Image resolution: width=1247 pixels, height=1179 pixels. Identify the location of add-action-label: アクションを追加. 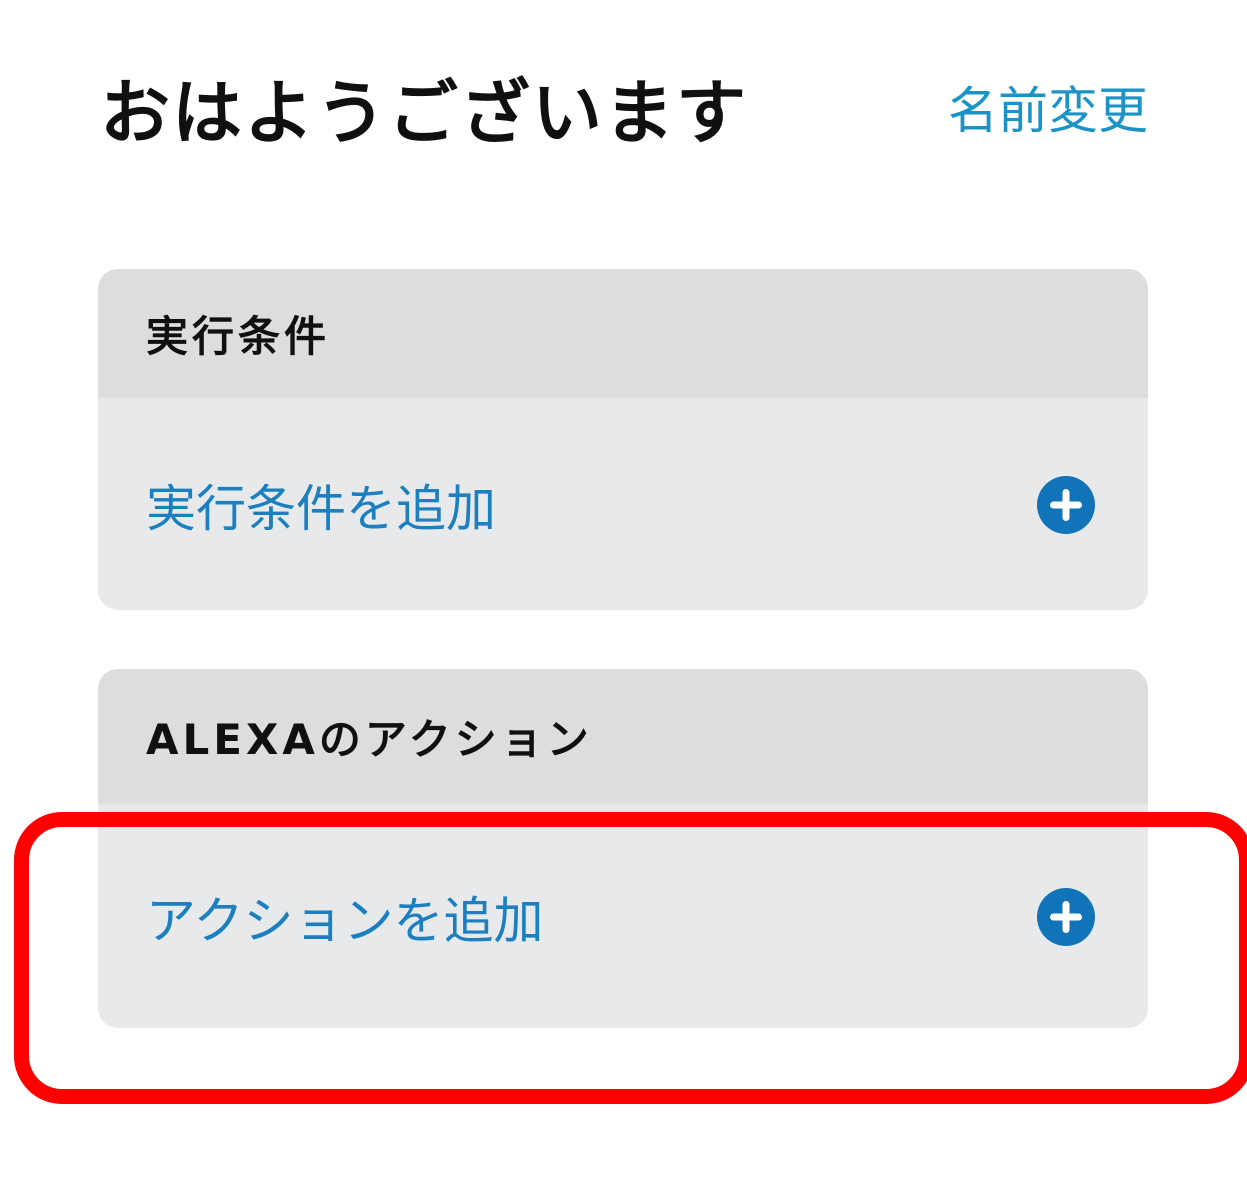
(345, 920).